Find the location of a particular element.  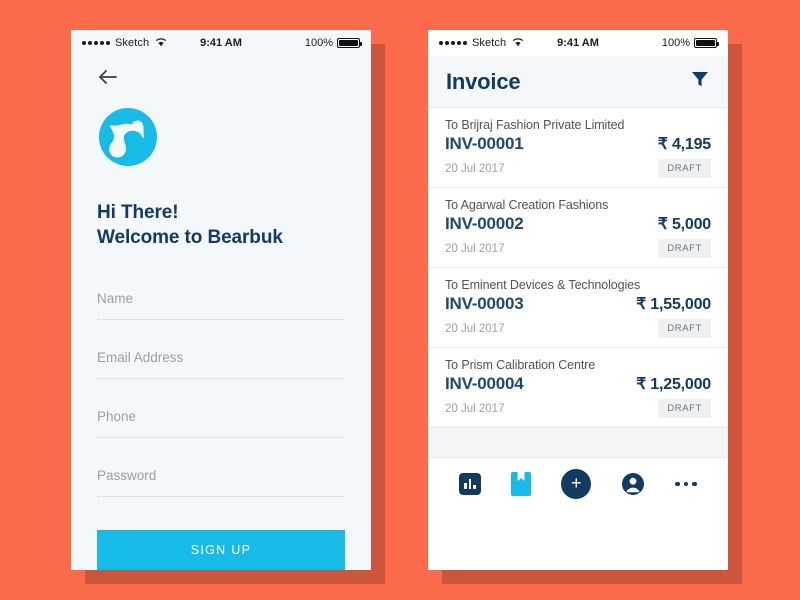

tab-ledger is located at coordinates (521, 484).